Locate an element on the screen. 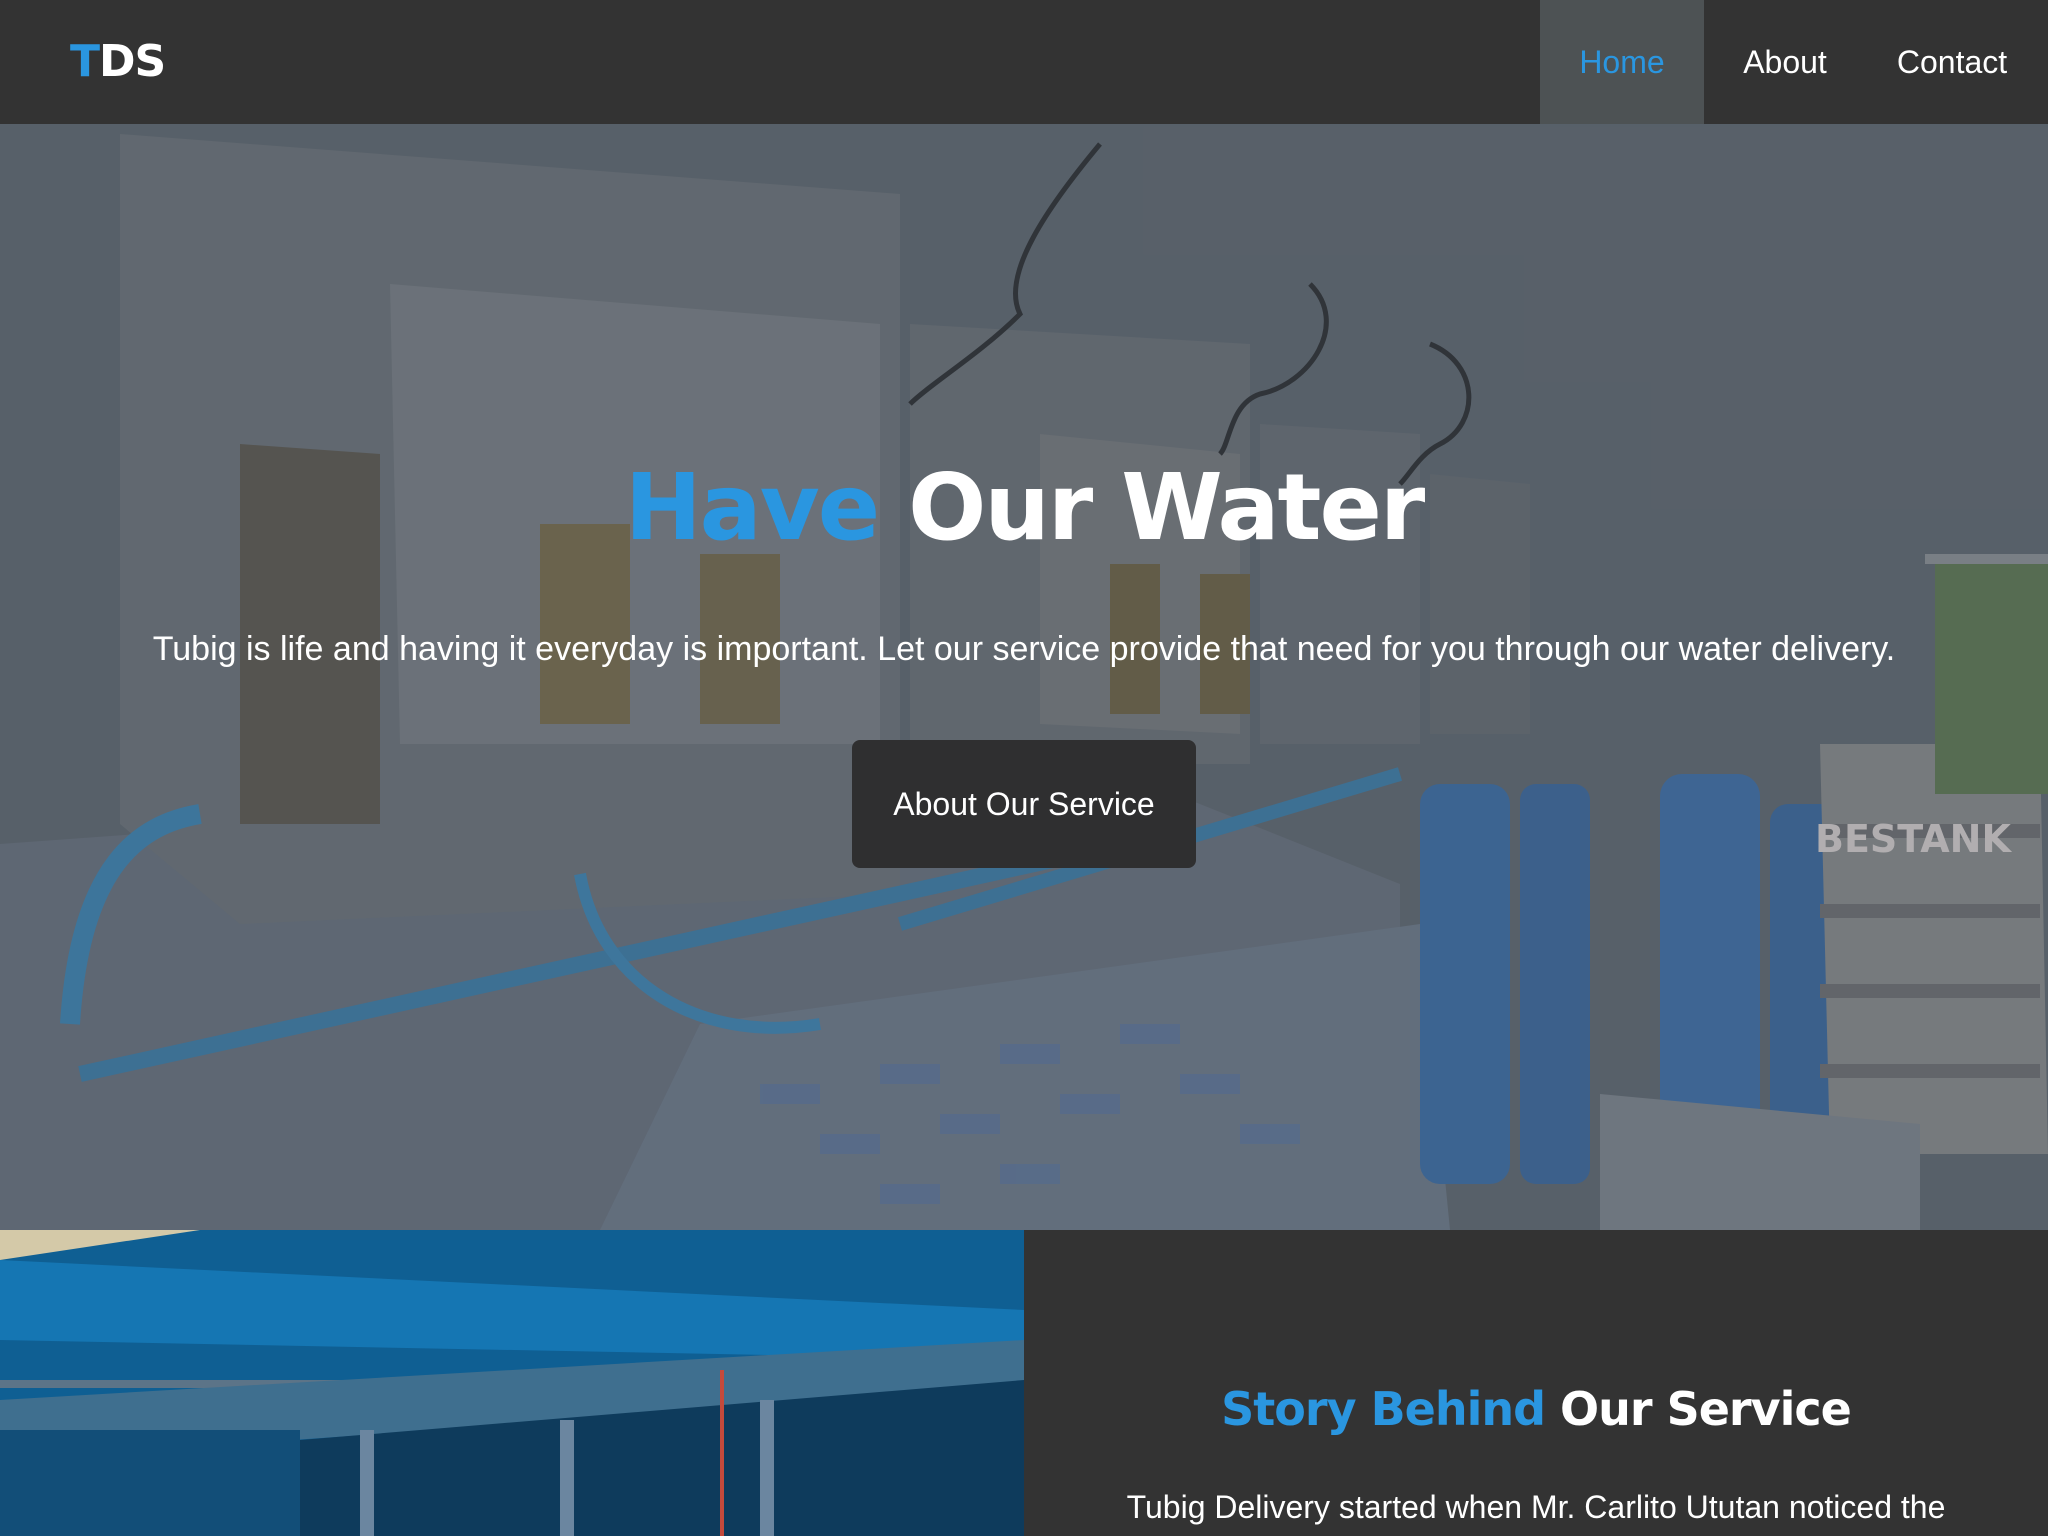 This screenshot has height=1536, width=2048. logo-first-letter: T is located at coordinates (85, 61).